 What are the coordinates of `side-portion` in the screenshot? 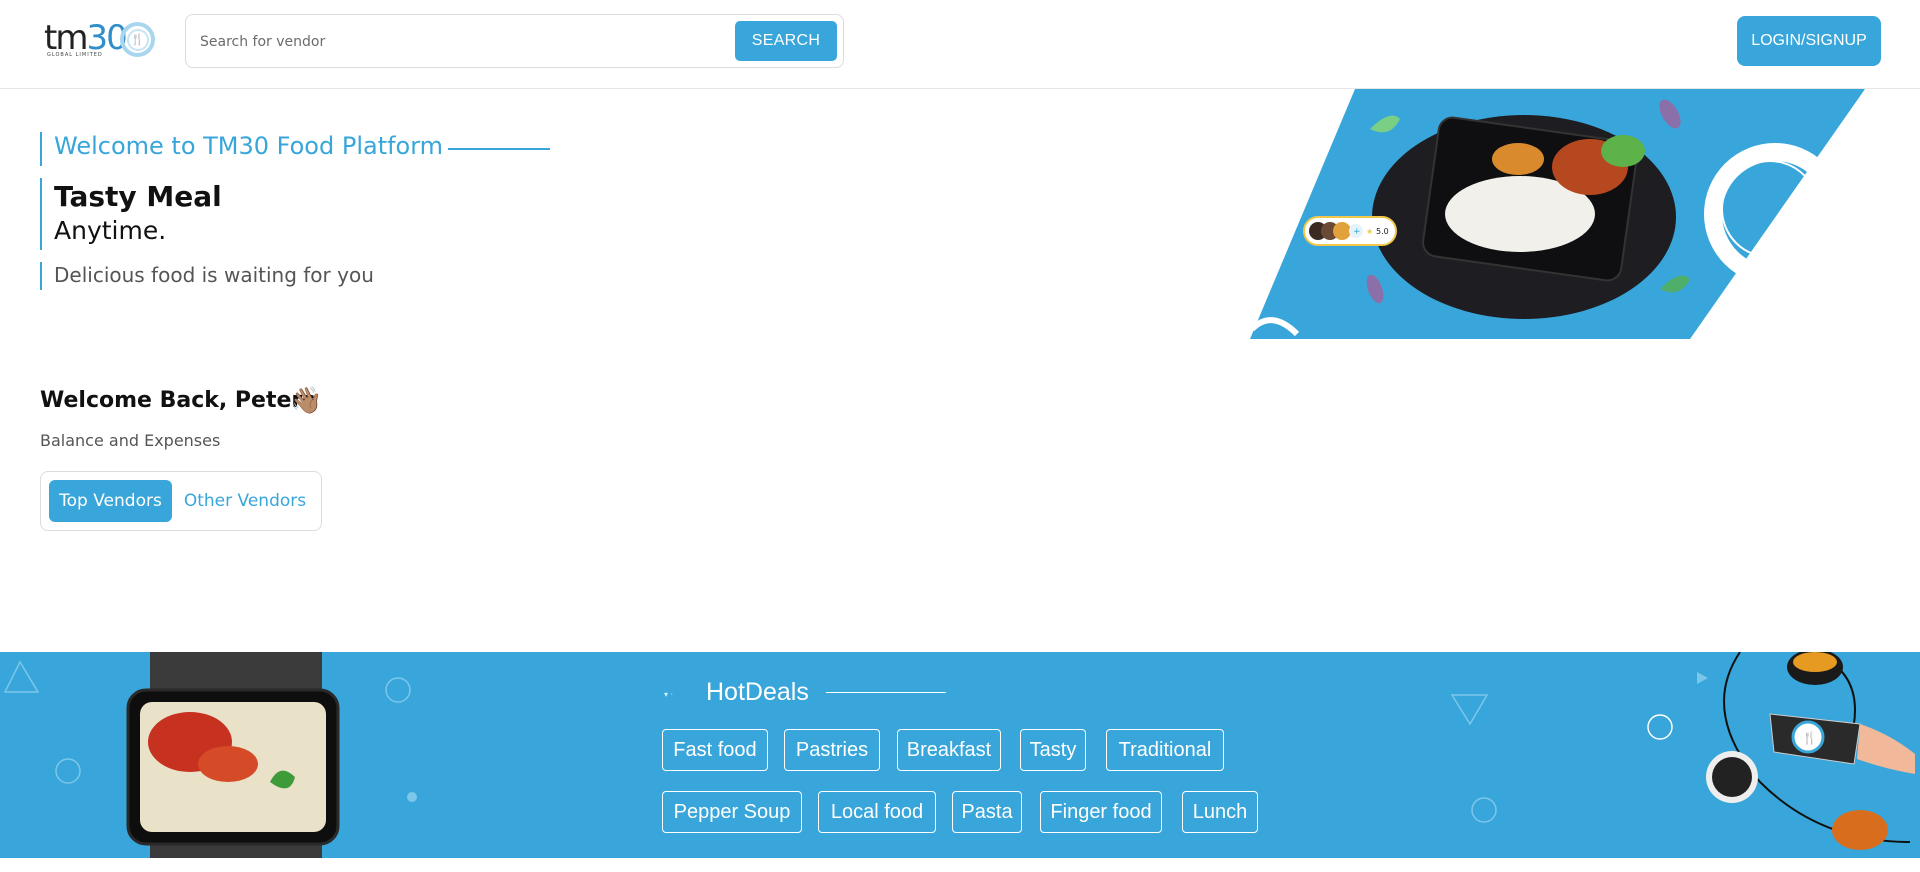 It's located at (1518, 159).